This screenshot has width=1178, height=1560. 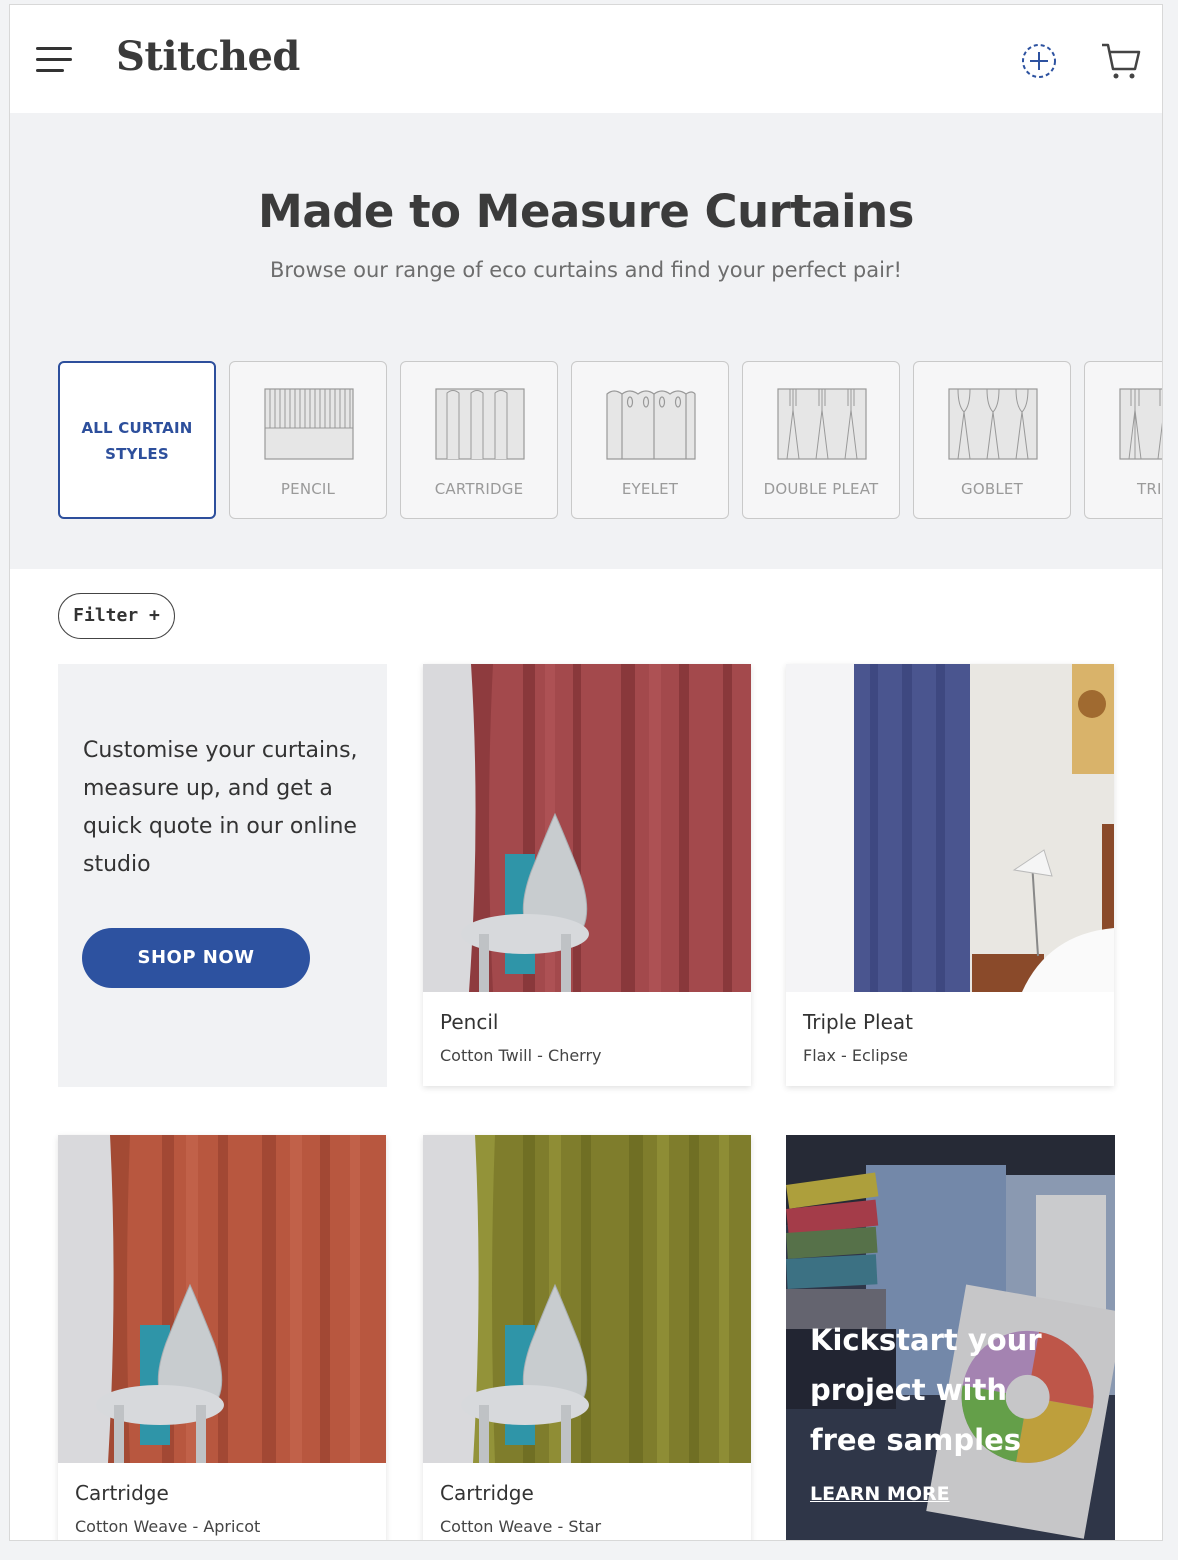 What do you see at coordinates (479, 489) in the screenshot?
I see `style-tile-label: CARTRIDGE` at bounding box center [479, 489].